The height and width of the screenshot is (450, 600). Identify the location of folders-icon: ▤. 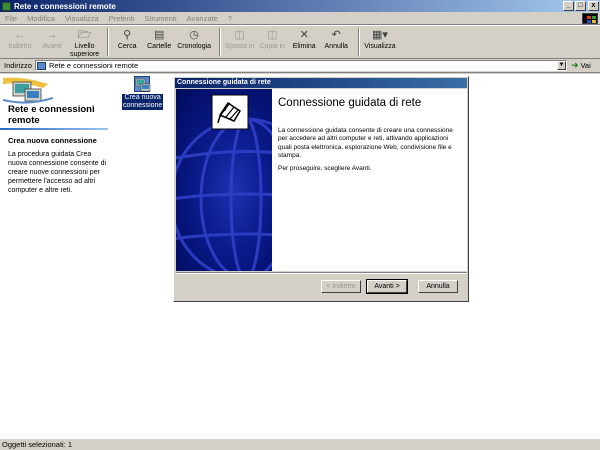
(159, 35).